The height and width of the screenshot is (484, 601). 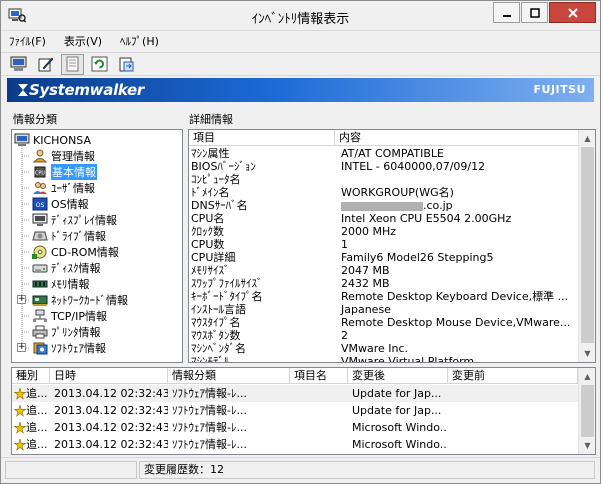 I want to click on detail-row: ﾏｼﾝﾍﾞﾝﾀﾞ名 VMware Inc., so click(x=382, y=348).